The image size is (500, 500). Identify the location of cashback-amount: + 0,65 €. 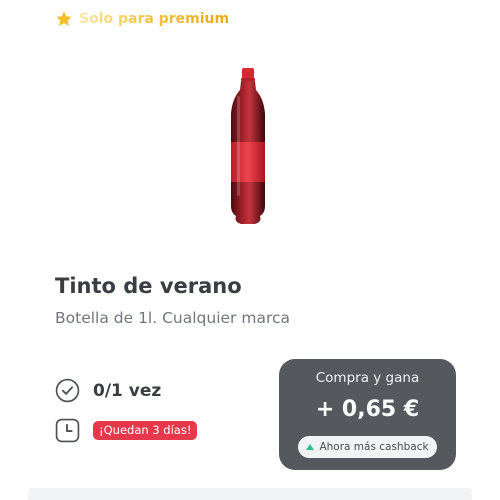
(367, 409).